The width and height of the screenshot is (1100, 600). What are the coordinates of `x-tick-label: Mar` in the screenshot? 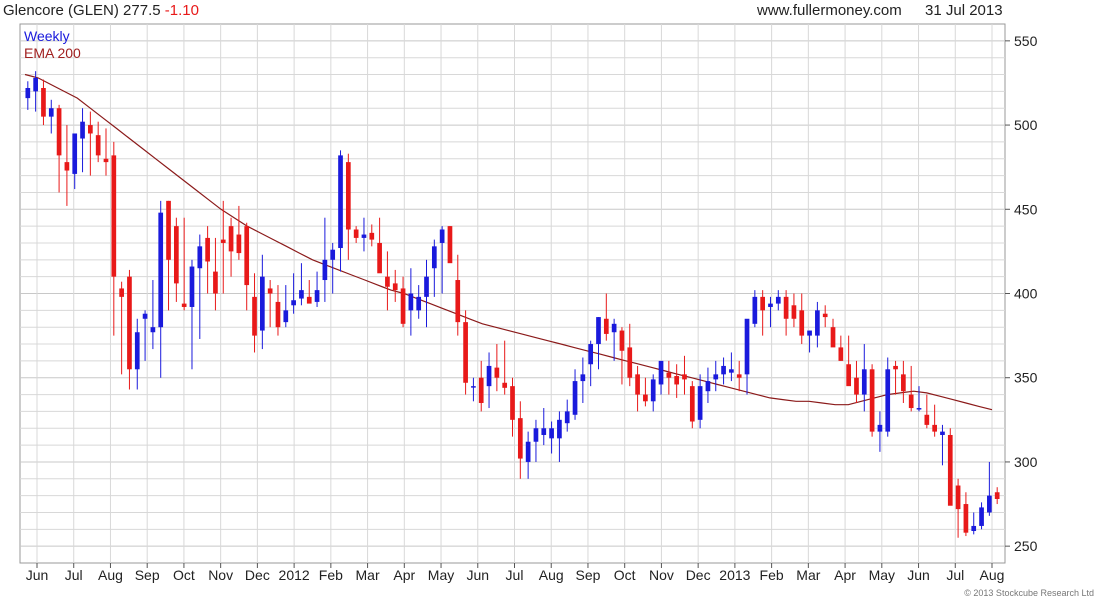 It's located at (368, 575).